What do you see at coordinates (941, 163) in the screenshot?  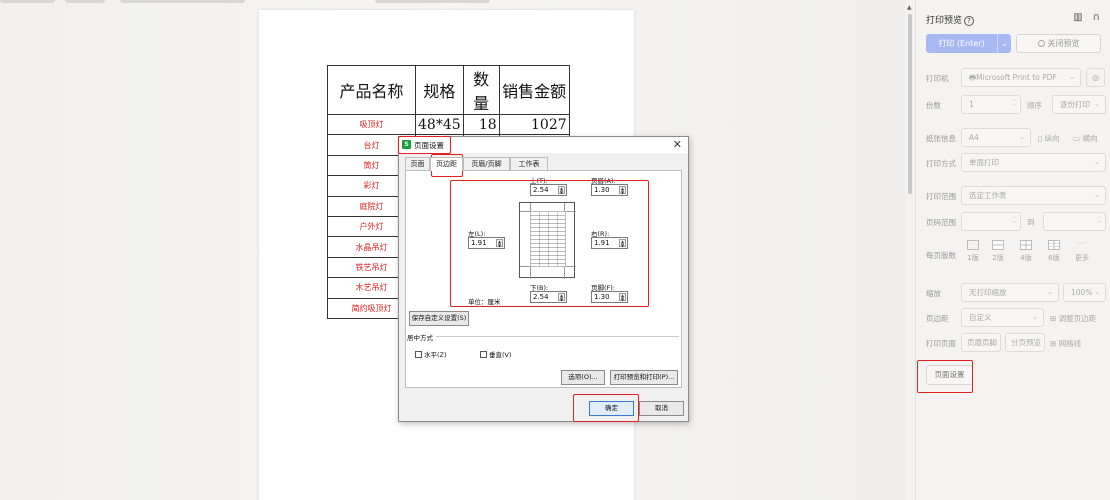 I see `mode-label: 打印方式` at bounding box center [941, 163].